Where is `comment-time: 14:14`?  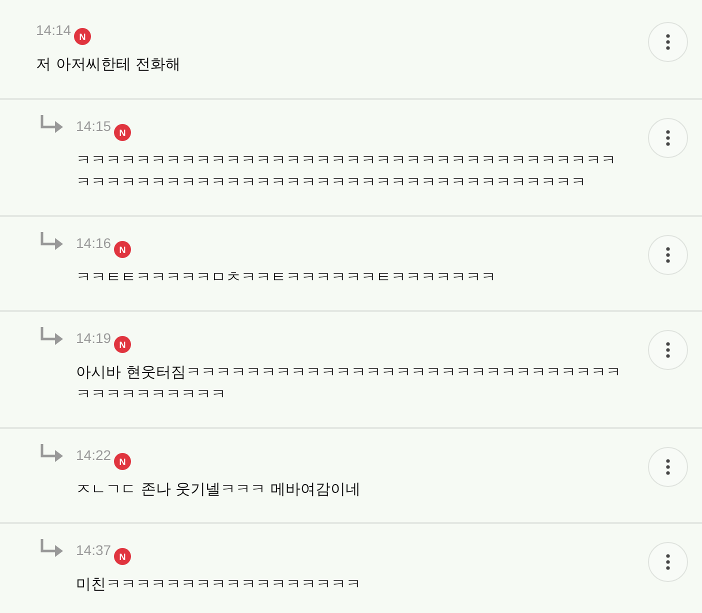 comment-time: 14:14 is located at coordinates (54, 30).